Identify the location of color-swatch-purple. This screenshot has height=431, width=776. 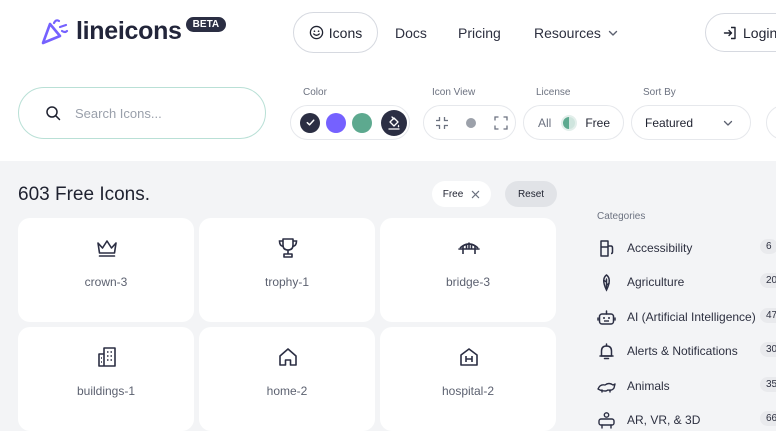
(336, 122).